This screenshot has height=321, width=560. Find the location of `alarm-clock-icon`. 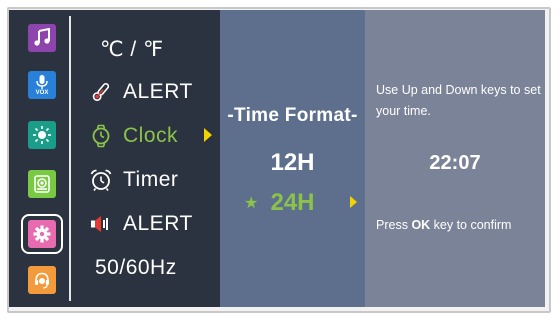

alarm-clock-icon is located at coordinates (101, 180).